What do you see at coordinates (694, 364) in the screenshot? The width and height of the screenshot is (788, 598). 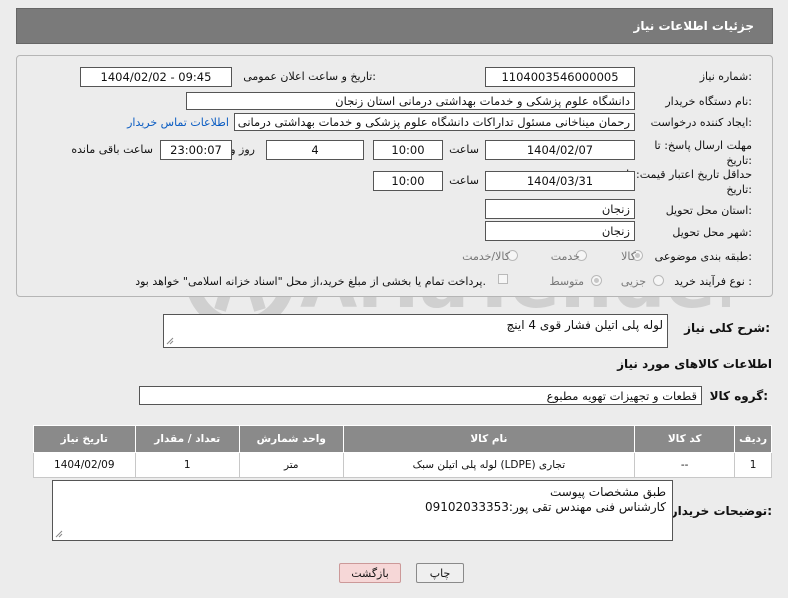 I see `goods-section-title: اطلاعات کالاهای مورد نیاز` at bounding box center [694, 364].